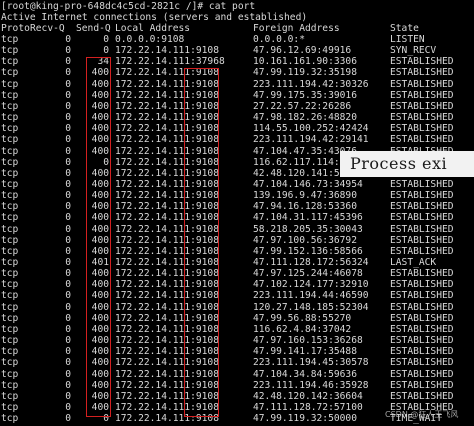  Describe the element at coordinates (311, 285) in the screenshot. I see `row-foreign-address: 47.102.124.177:32910` at that location.